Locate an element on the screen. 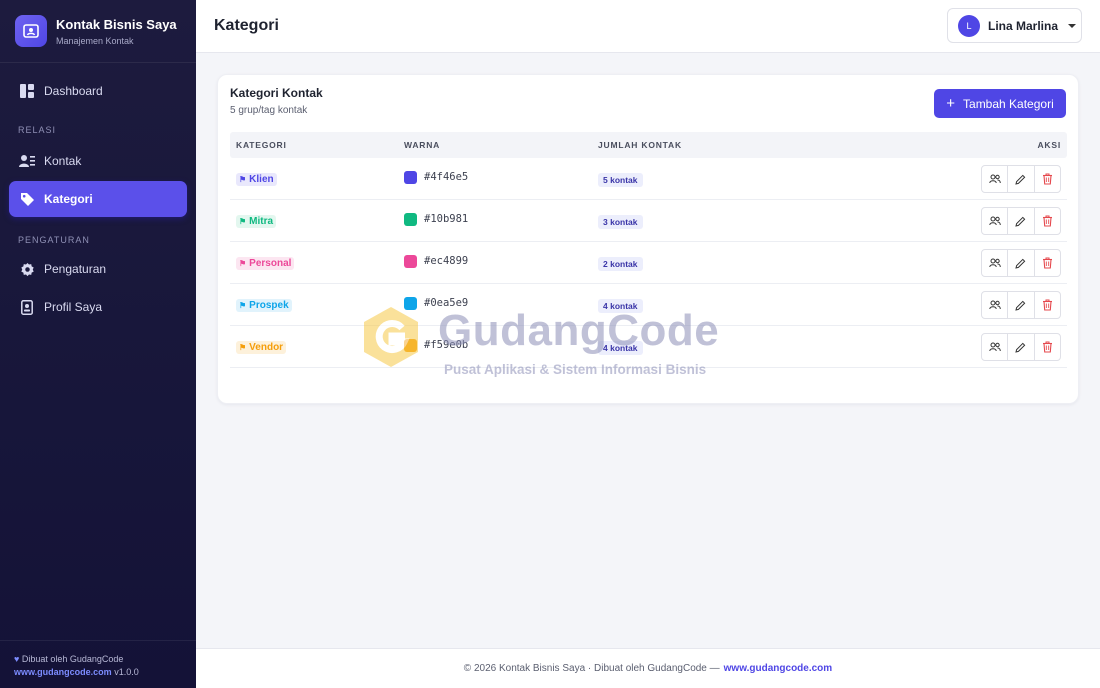 The image size is (1100, 688). app-version: v1.0.0 is located at coordinates (126, 672).